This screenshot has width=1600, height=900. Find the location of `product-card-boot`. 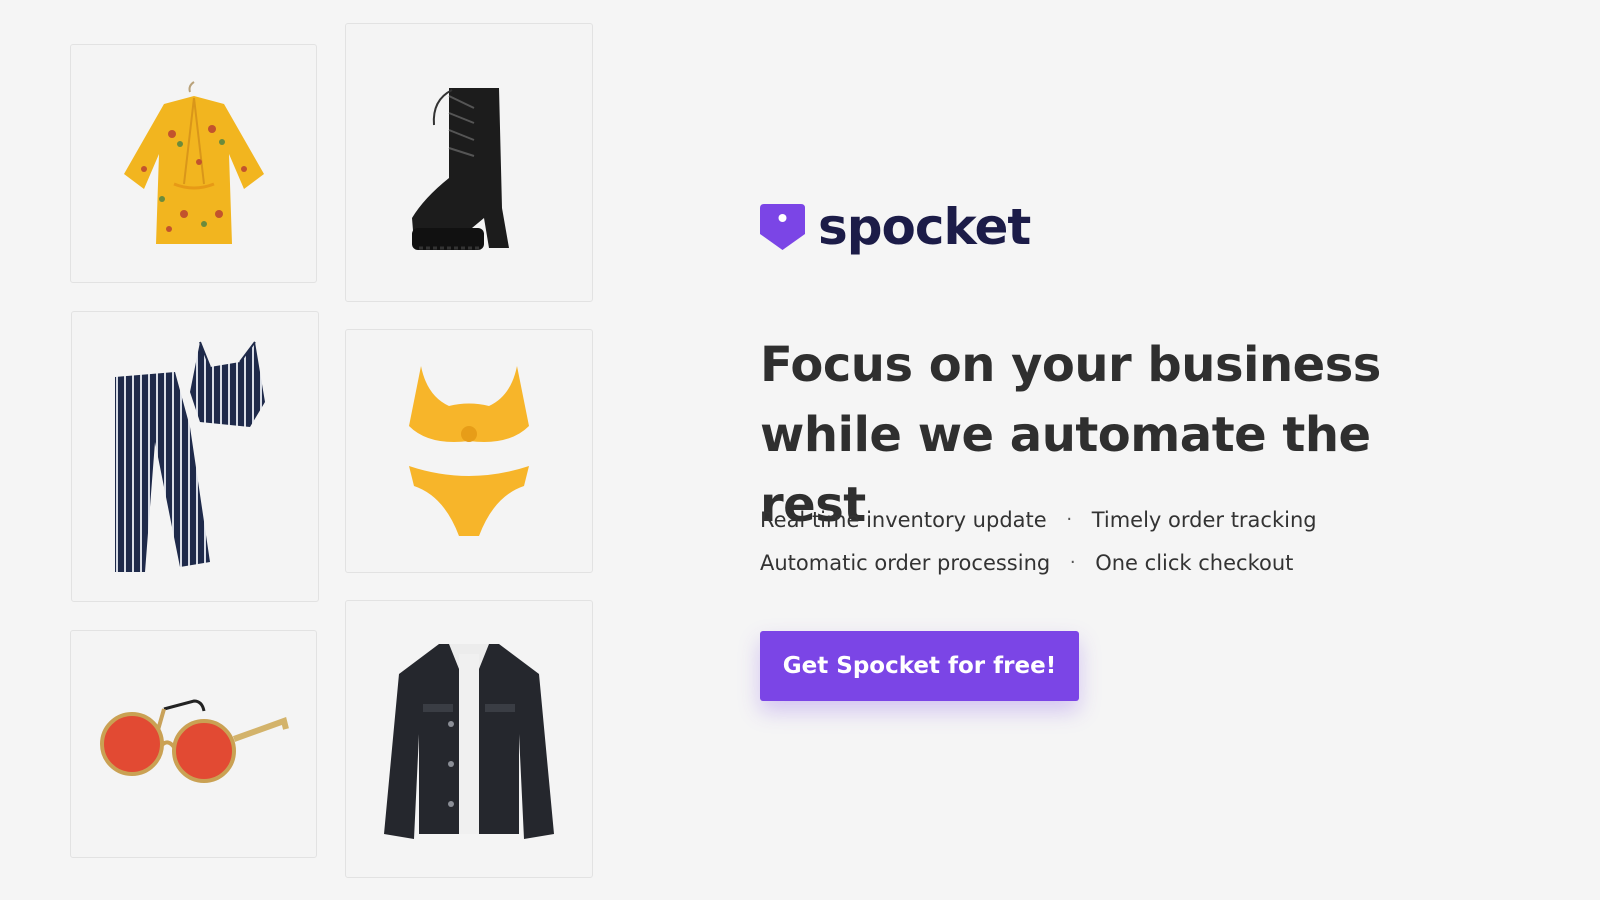

product-card-boot is located at coordinates (469, 162).